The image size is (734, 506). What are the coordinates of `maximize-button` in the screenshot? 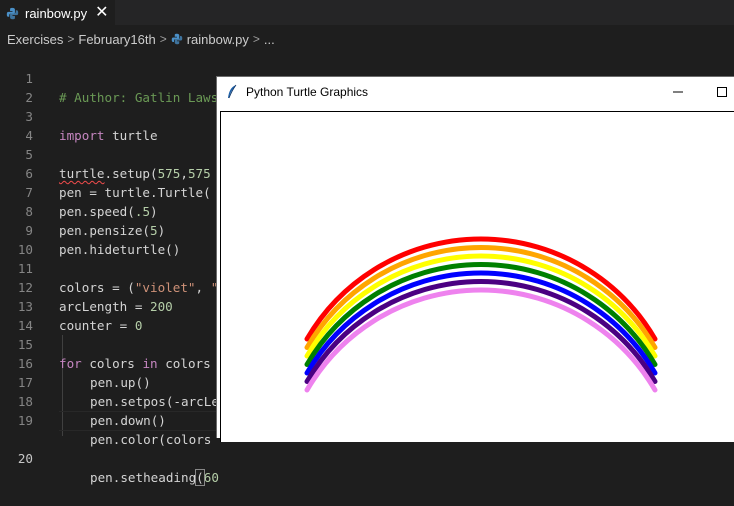 It's located at (722, 92).